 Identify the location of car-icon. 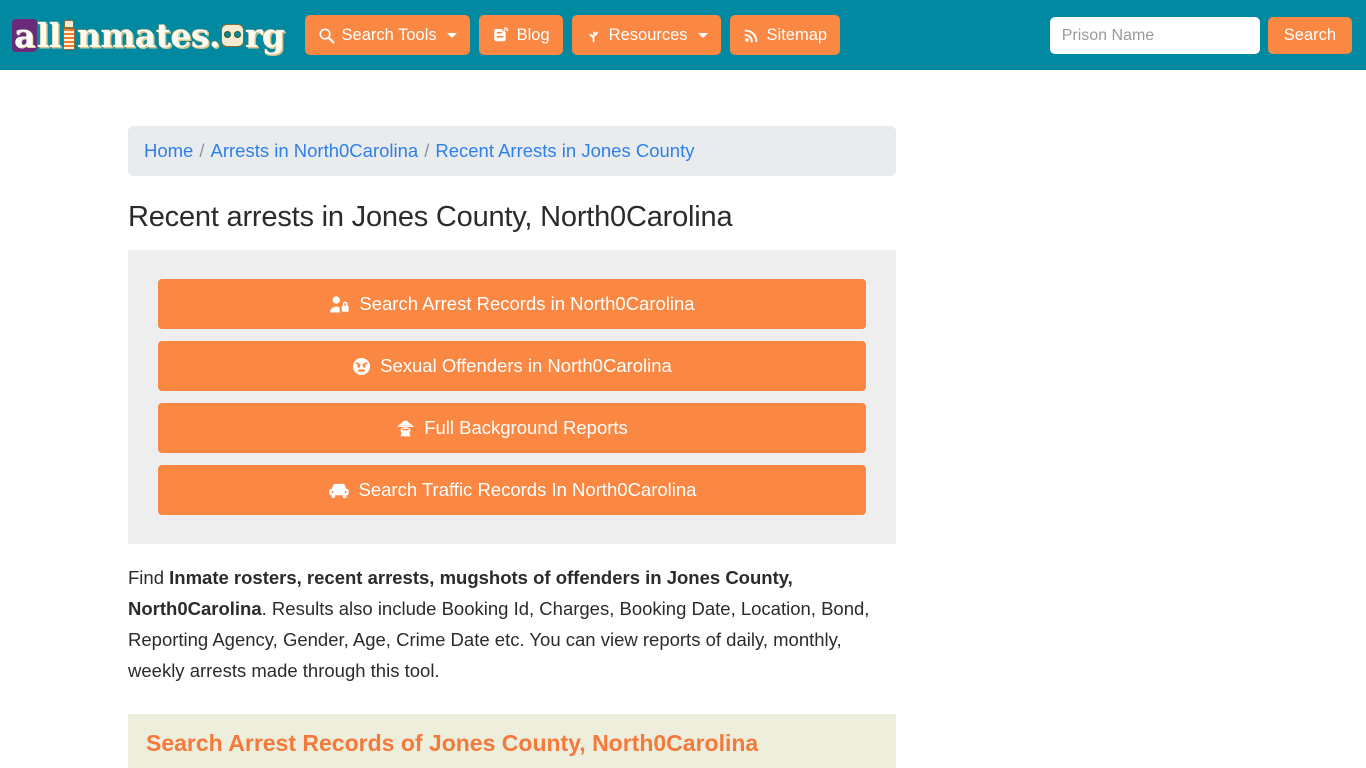
(339, 490).